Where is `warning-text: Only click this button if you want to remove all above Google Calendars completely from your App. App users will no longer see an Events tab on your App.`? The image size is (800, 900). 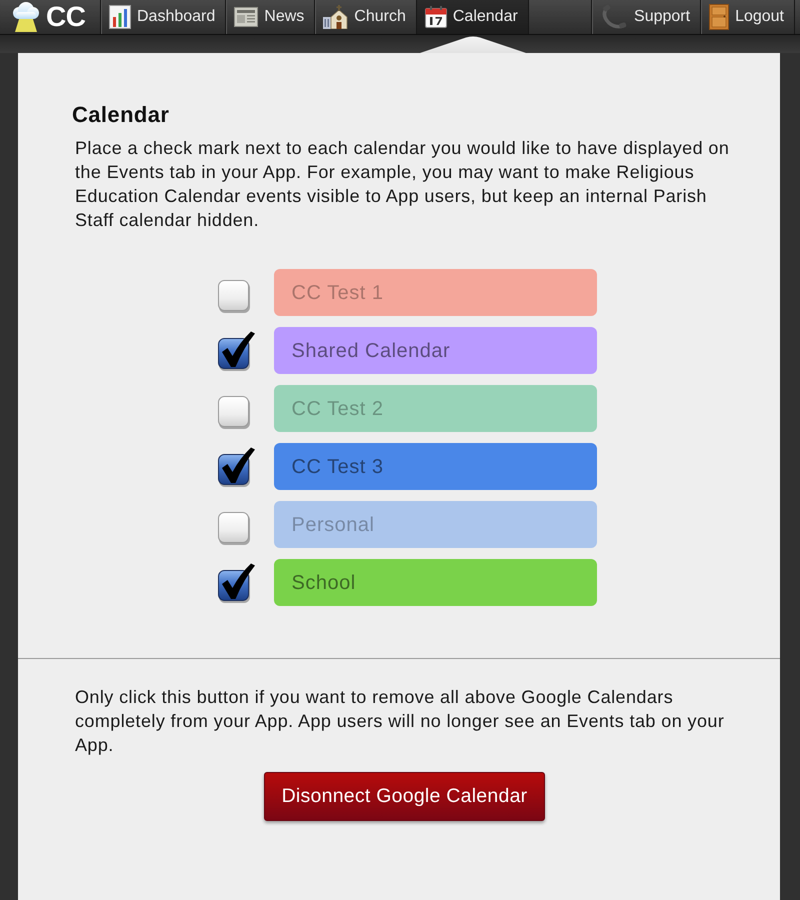
warning-text: Only click this button if you want to remove all above Google Calendars completely from your App. App users will no longer see an Events tab on your App. is located at coordinates (400, 722).